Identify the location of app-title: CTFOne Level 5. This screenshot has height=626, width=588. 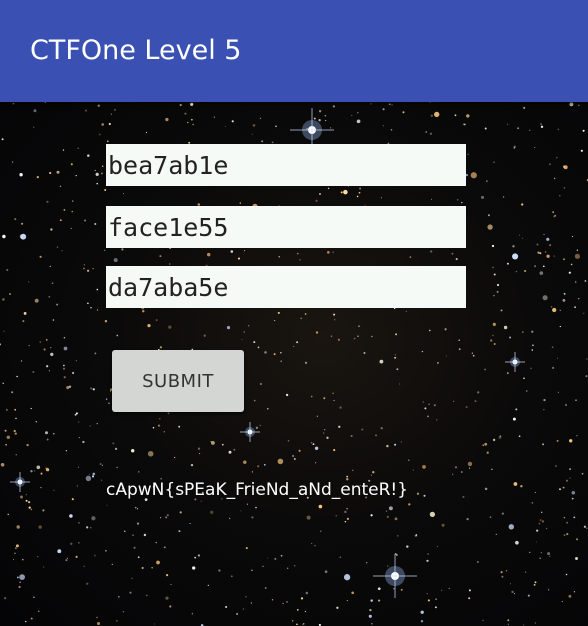
(136, 50).